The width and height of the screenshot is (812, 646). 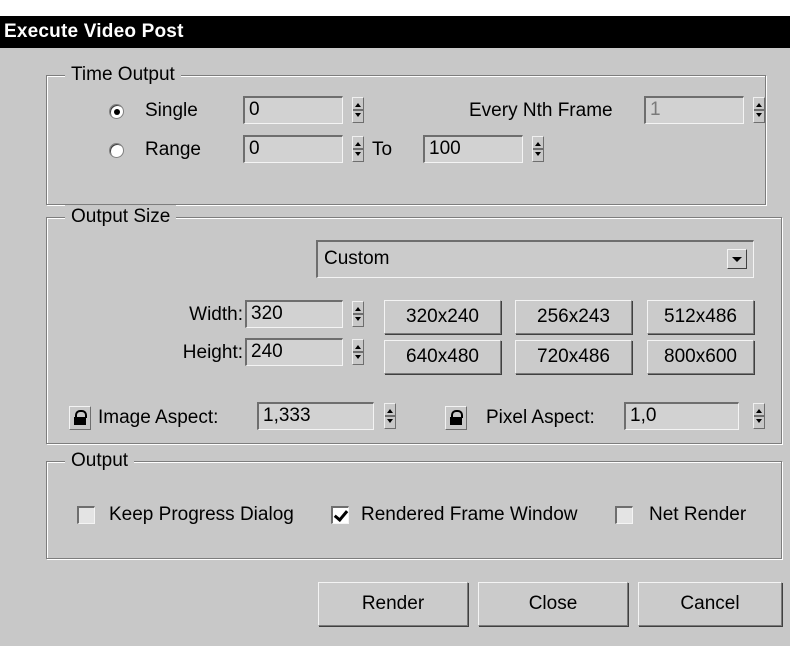 I want to click on single-frame-input: 0, so click(x=293, y=110).